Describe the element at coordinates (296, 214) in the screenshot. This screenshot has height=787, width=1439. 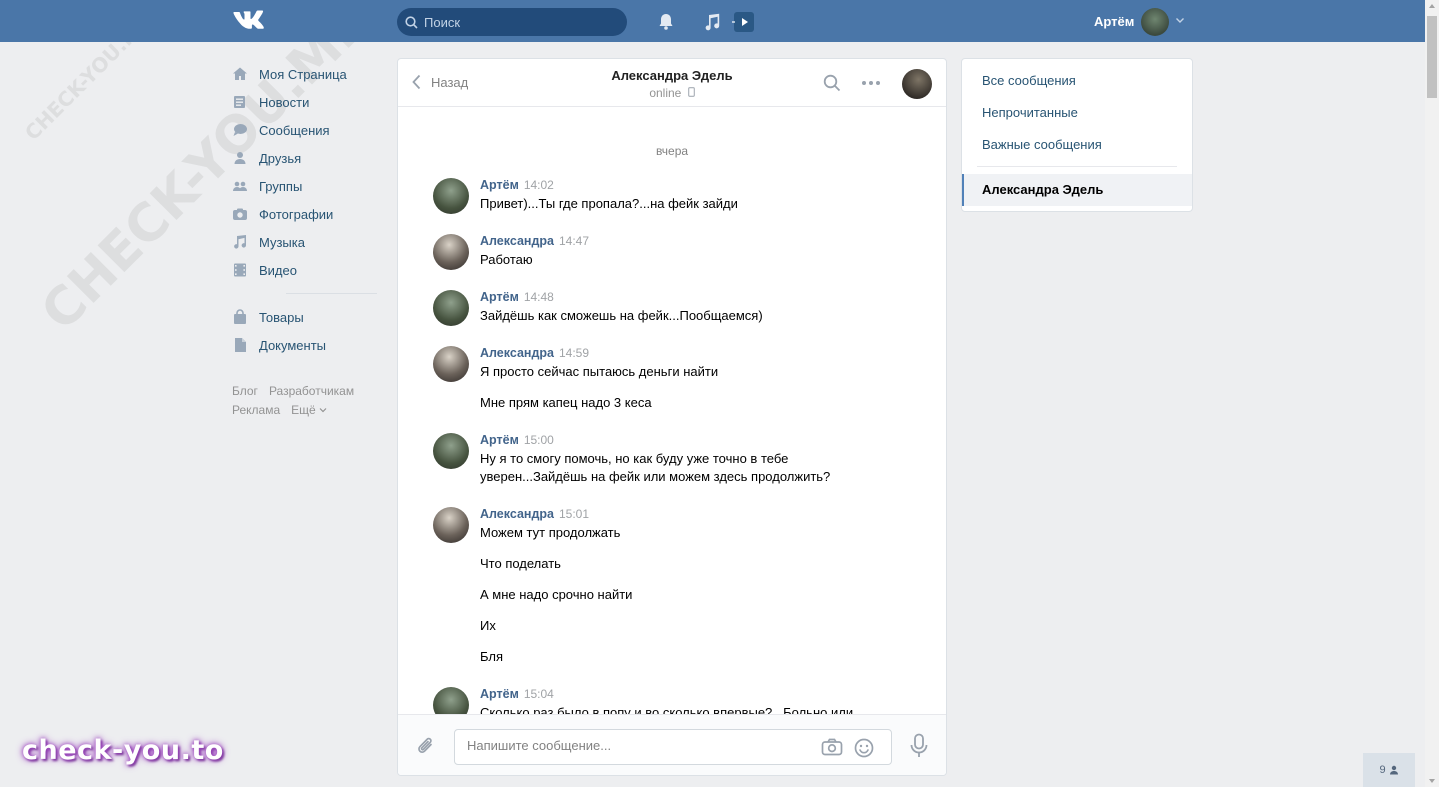
I see `sidebar-item-label: Фотографии` at that location.